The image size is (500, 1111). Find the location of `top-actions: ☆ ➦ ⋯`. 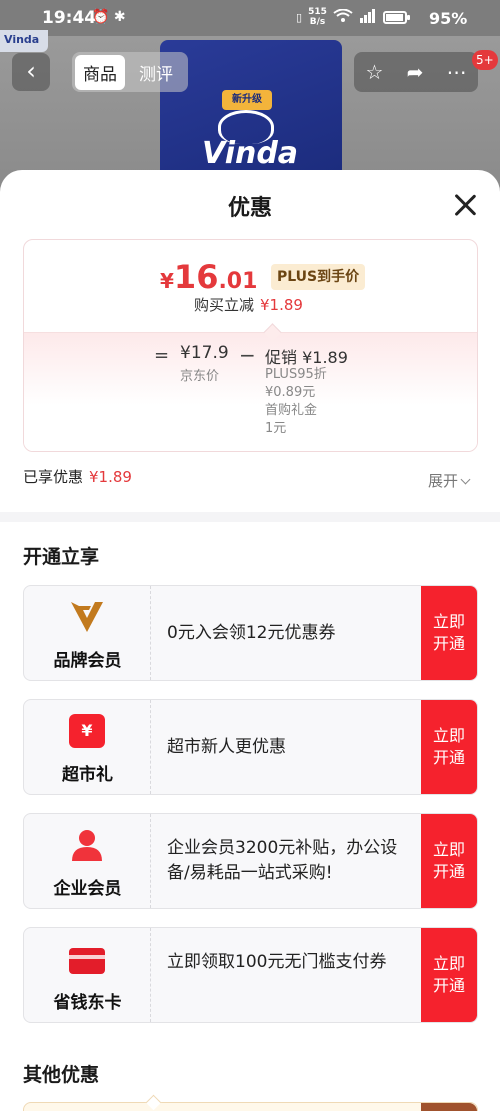

top-actions: ☆ ➦ ⋯ is located at coordinates (416, 72).